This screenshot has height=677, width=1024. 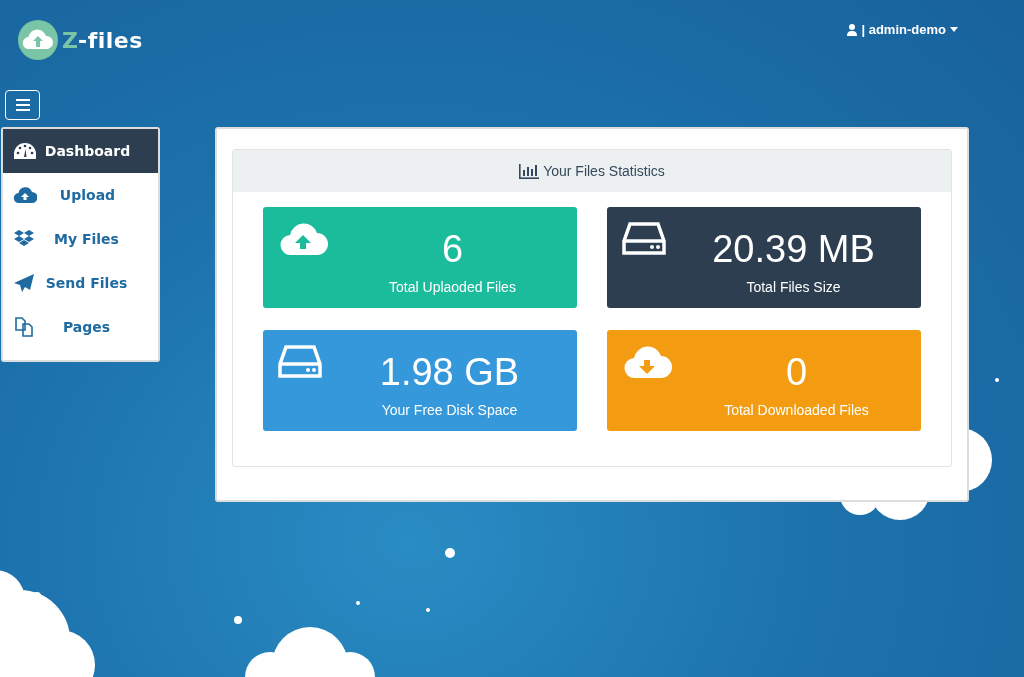 What do you see at coordinates (24, 327) in the screenshot?
I see `pages-icon` at bounding box center [24, 327].